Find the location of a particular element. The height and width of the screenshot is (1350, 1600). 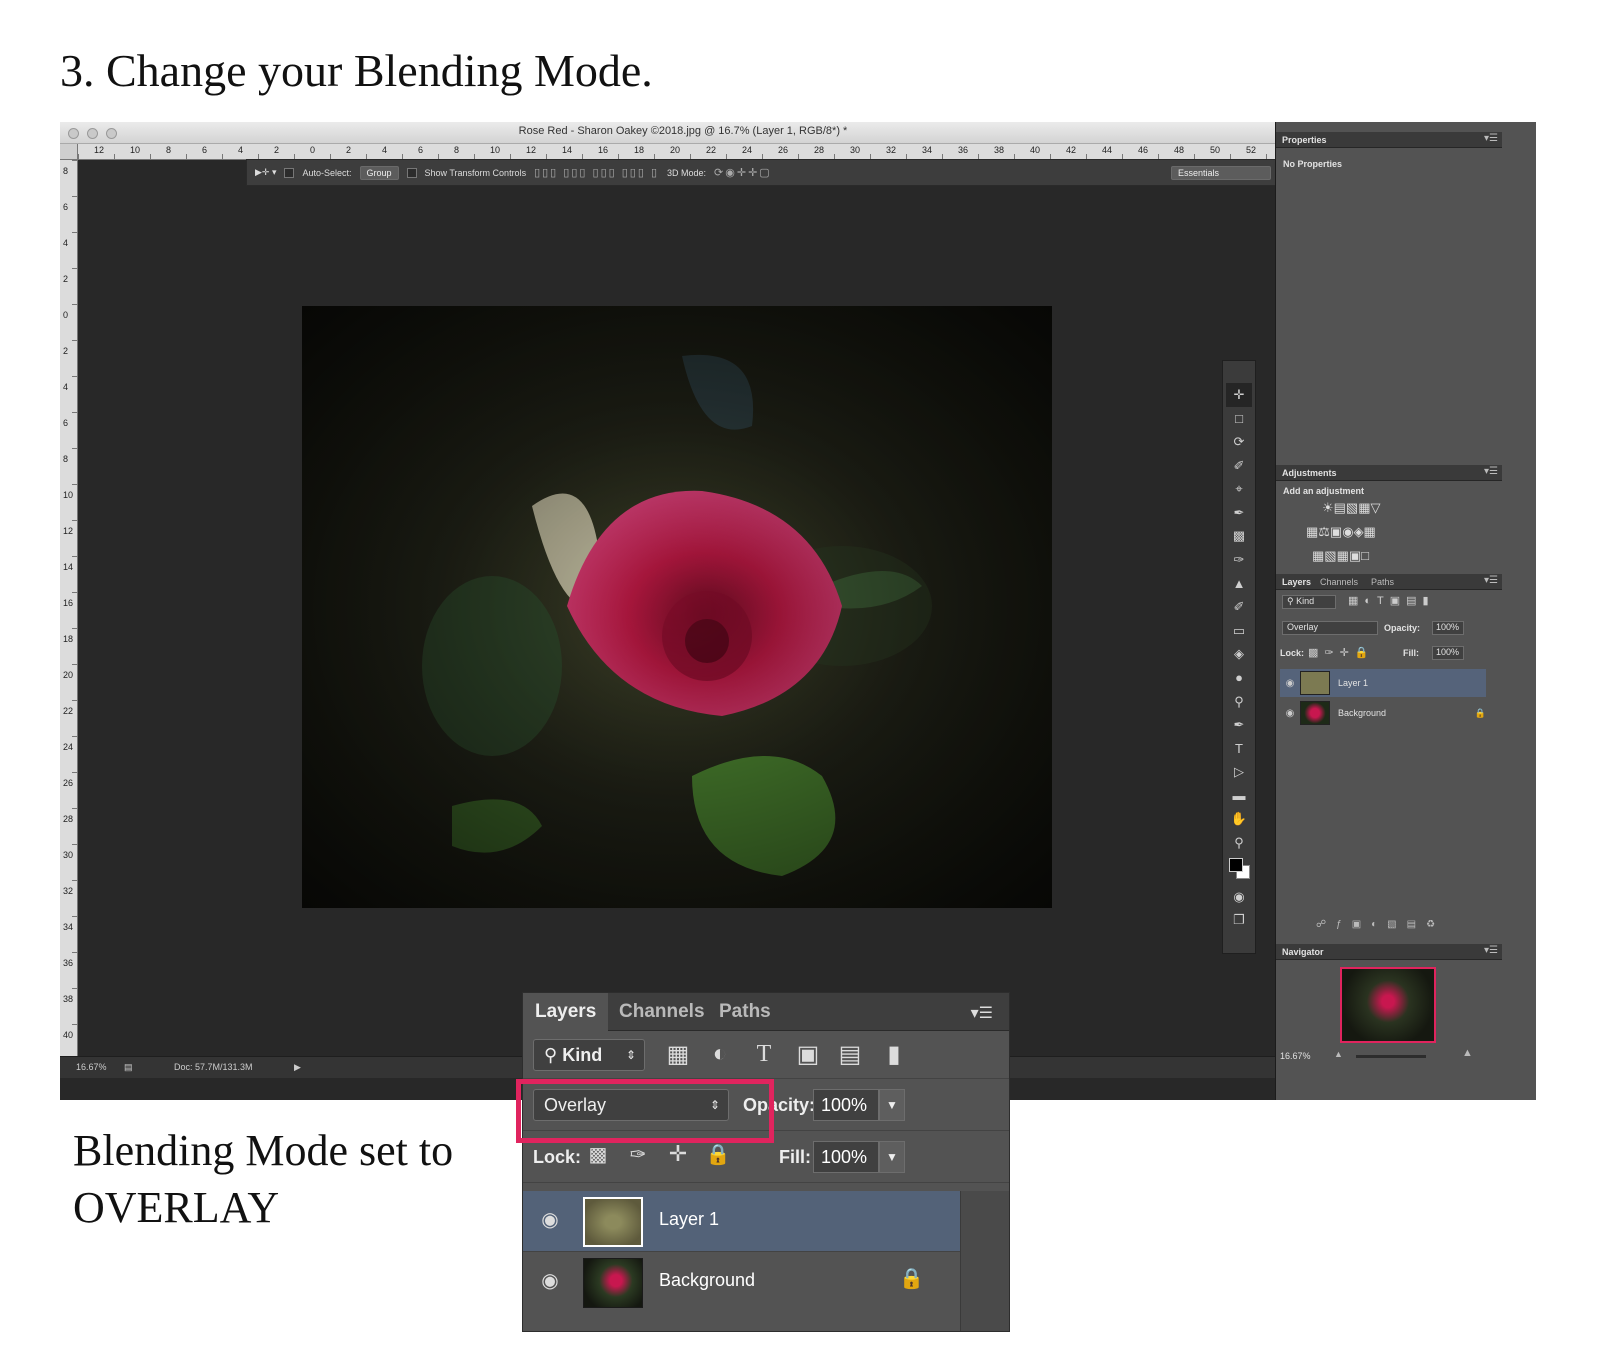

path-select-tool-icon: ▷ is located at coordinates (1239, 773).